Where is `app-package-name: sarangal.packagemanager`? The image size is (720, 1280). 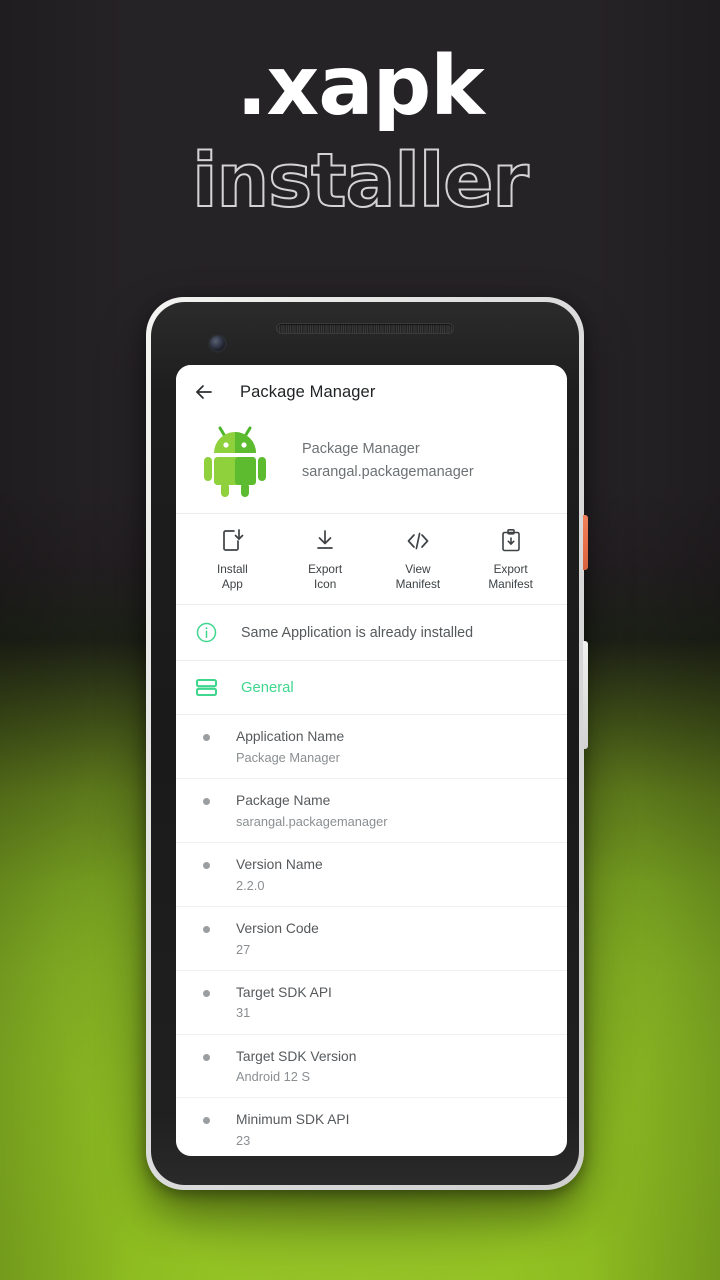 app-package-name: sarangal.packagemanager is located at coordinates (388, 472).